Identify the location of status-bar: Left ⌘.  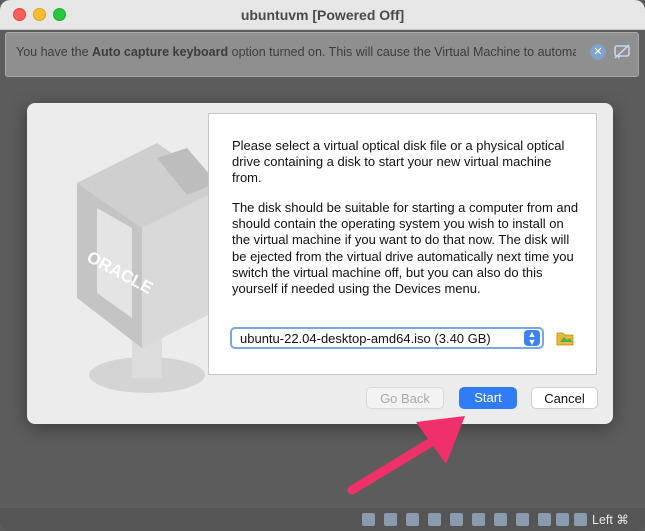
(322, 519).